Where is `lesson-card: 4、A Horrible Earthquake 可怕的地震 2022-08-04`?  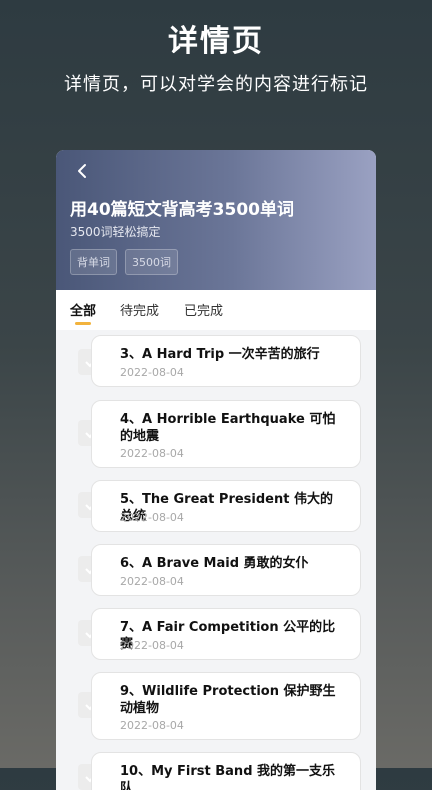
lesson-card: 4、A Horrible Earthquake 可怕的地震 2022-08-04 is located at coordinates (226, 434).